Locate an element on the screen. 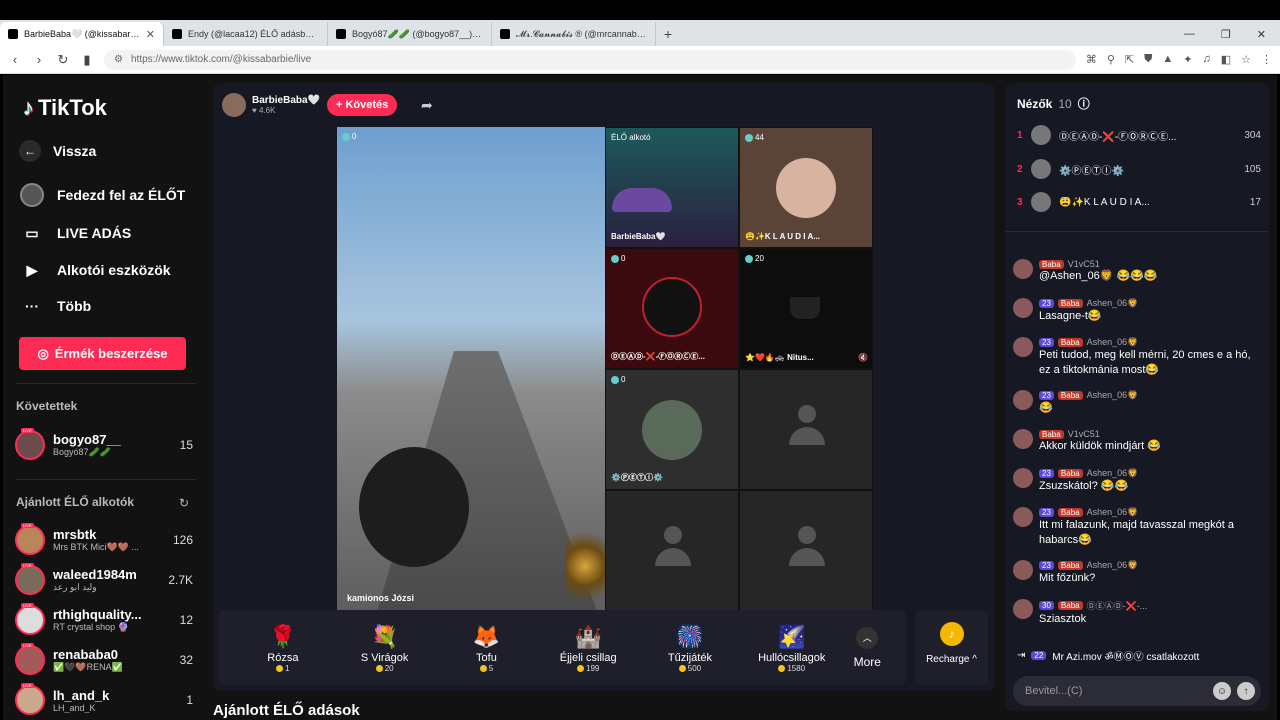  host-info: BarbieBaba🤍 ♥ 4.6K is located at coordinates (271, 105).